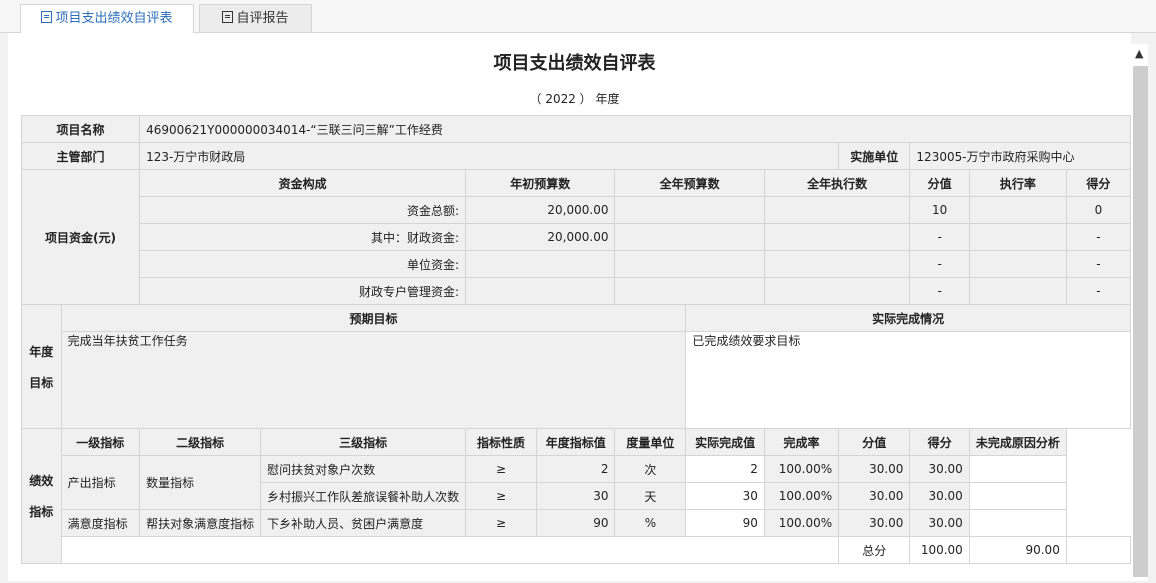 Image resolution: width=1156 pixels, height=583 pixels. What do you see at coordinates (303, 291) in the screenshot?
I see `funds-cell: 财政专户管理资金:` at bounding box center [303, 291].